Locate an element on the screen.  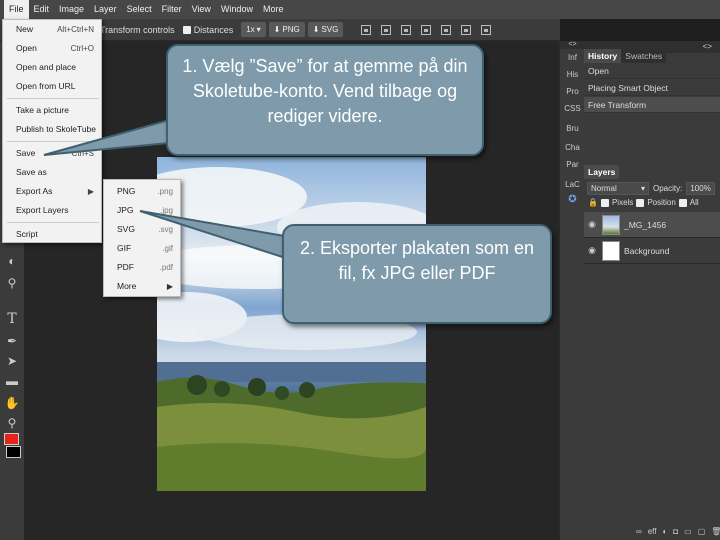
tab-history: History is located at coordinates (603, 56).